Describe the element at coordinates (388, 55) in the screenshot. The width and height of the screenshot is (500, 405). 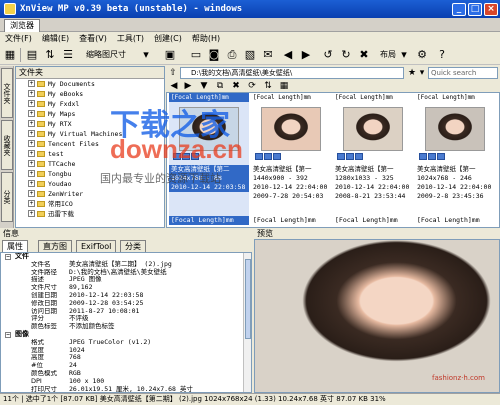
I see `layout-button: 布局` at that location.